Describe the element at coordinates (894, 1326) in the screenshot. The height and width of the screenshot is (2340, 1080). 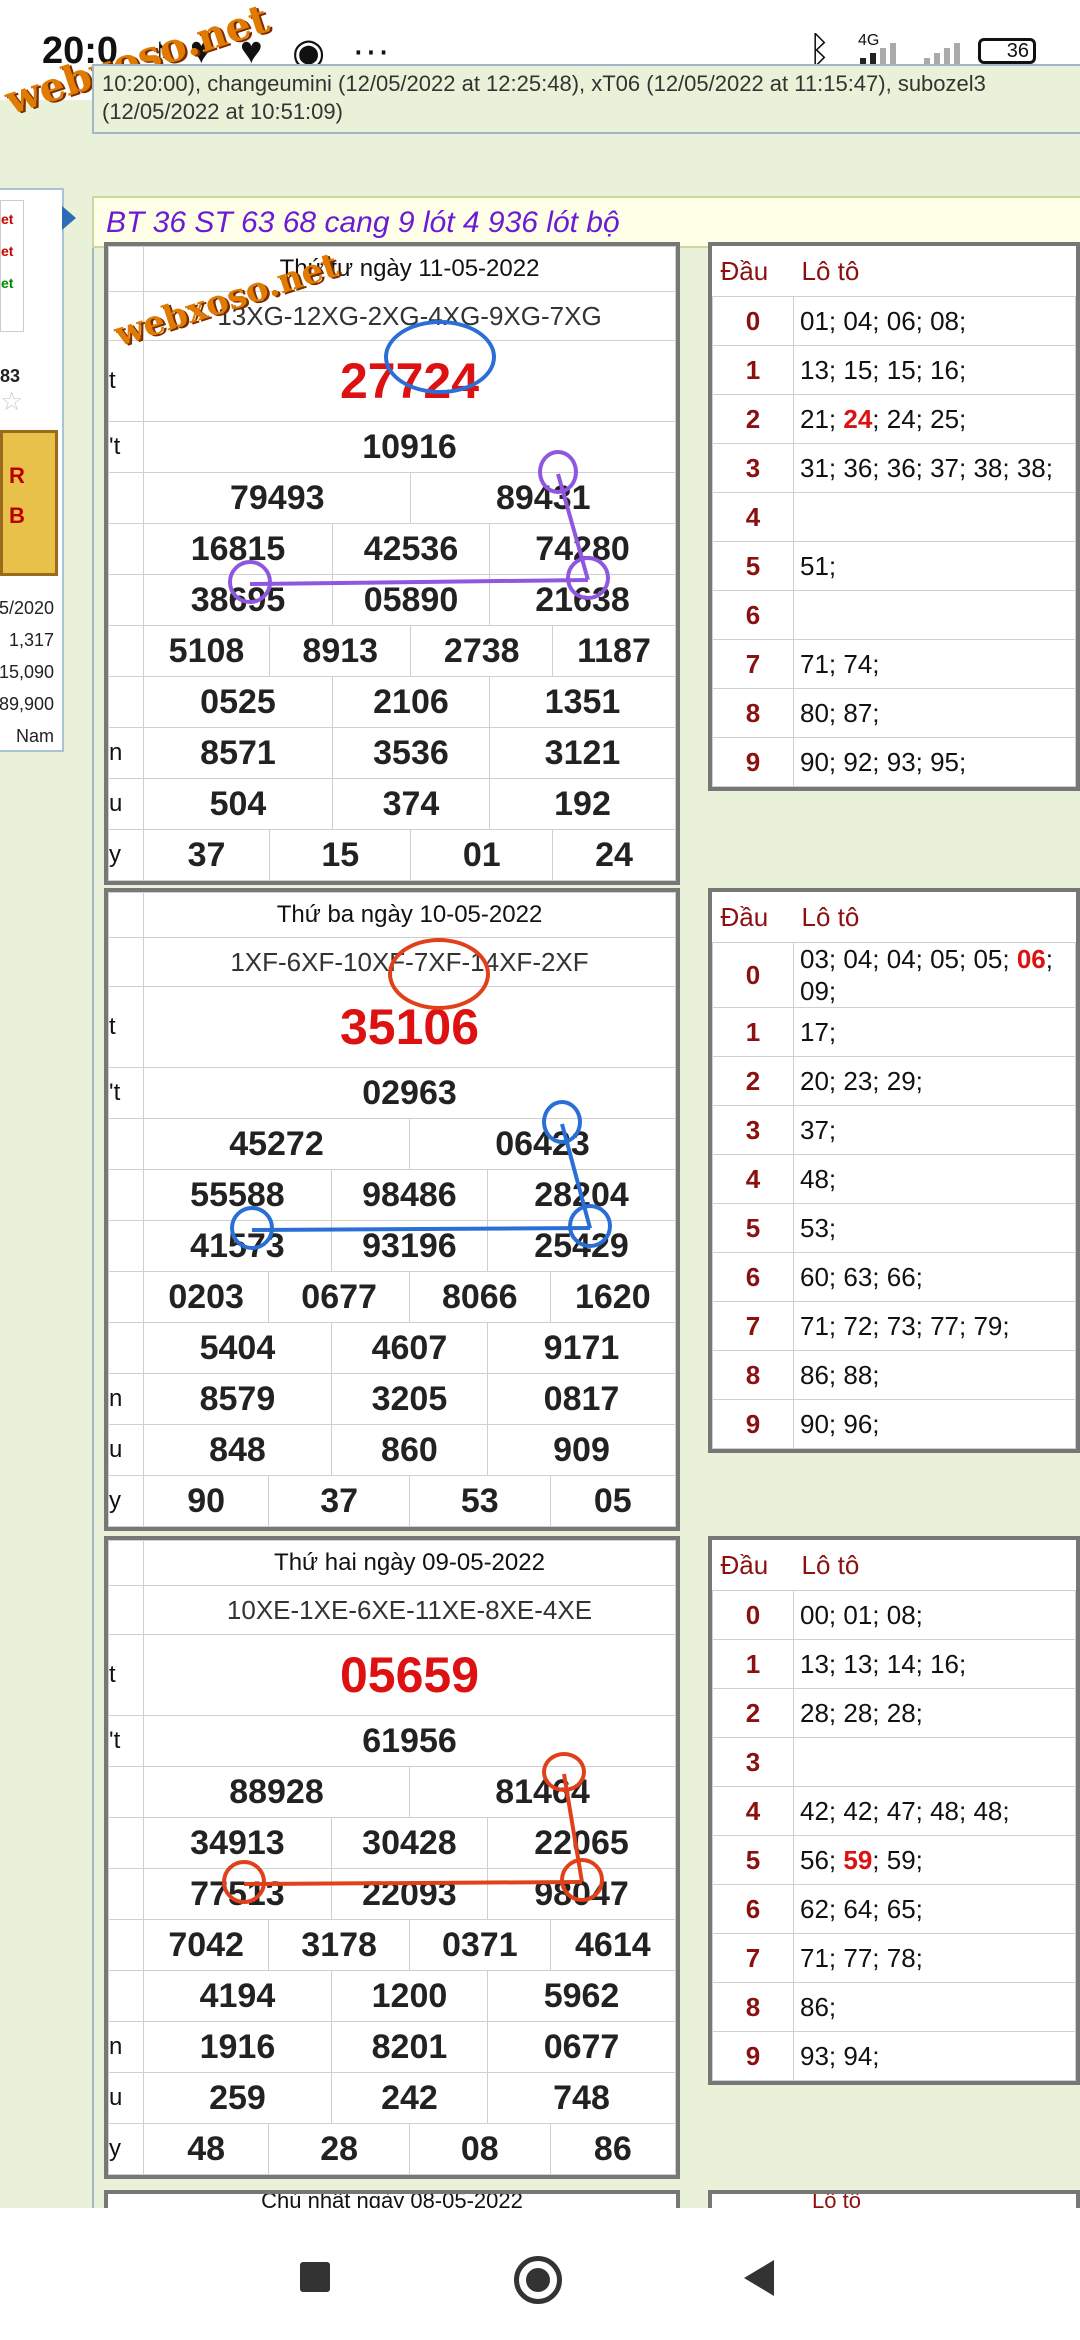
I see `loto-row: 7 71; 72; 73; 77; 79;` at that location.